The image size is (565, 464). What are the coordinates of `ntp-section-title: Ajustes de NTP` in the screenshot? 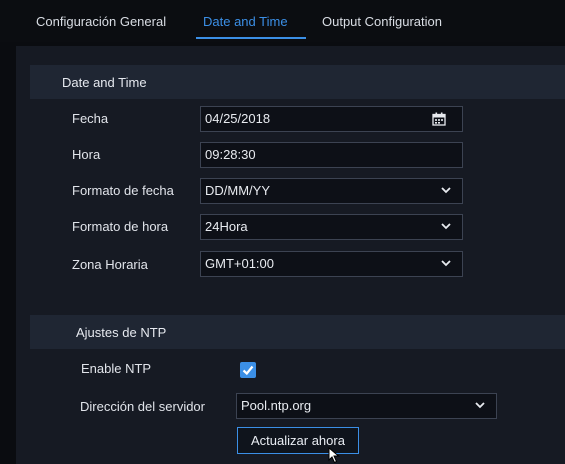 It's located at (121, 332).